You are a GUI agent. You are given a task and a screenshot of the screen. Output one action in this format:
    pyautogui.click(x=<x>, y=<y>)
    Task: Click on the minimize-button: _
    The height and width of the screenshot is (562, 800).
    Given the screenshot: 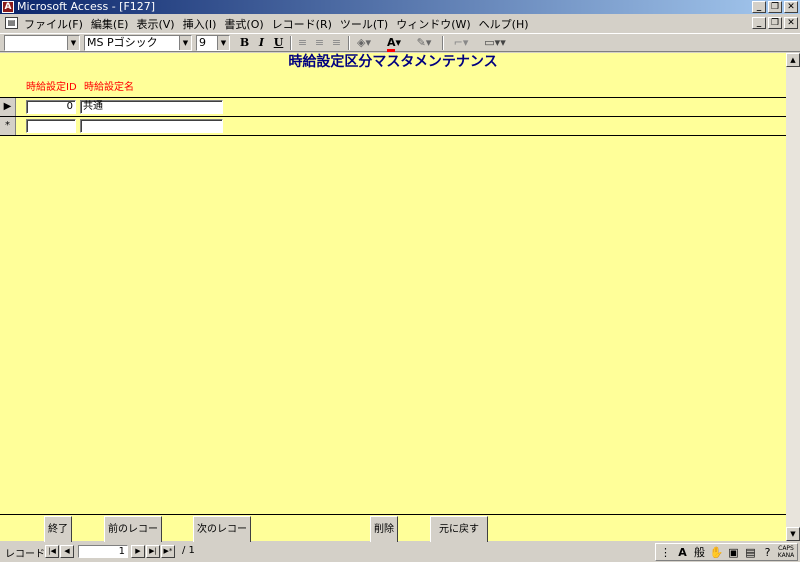 What is the action you would take?
    pyautogui.click(x=759, y=7)
    